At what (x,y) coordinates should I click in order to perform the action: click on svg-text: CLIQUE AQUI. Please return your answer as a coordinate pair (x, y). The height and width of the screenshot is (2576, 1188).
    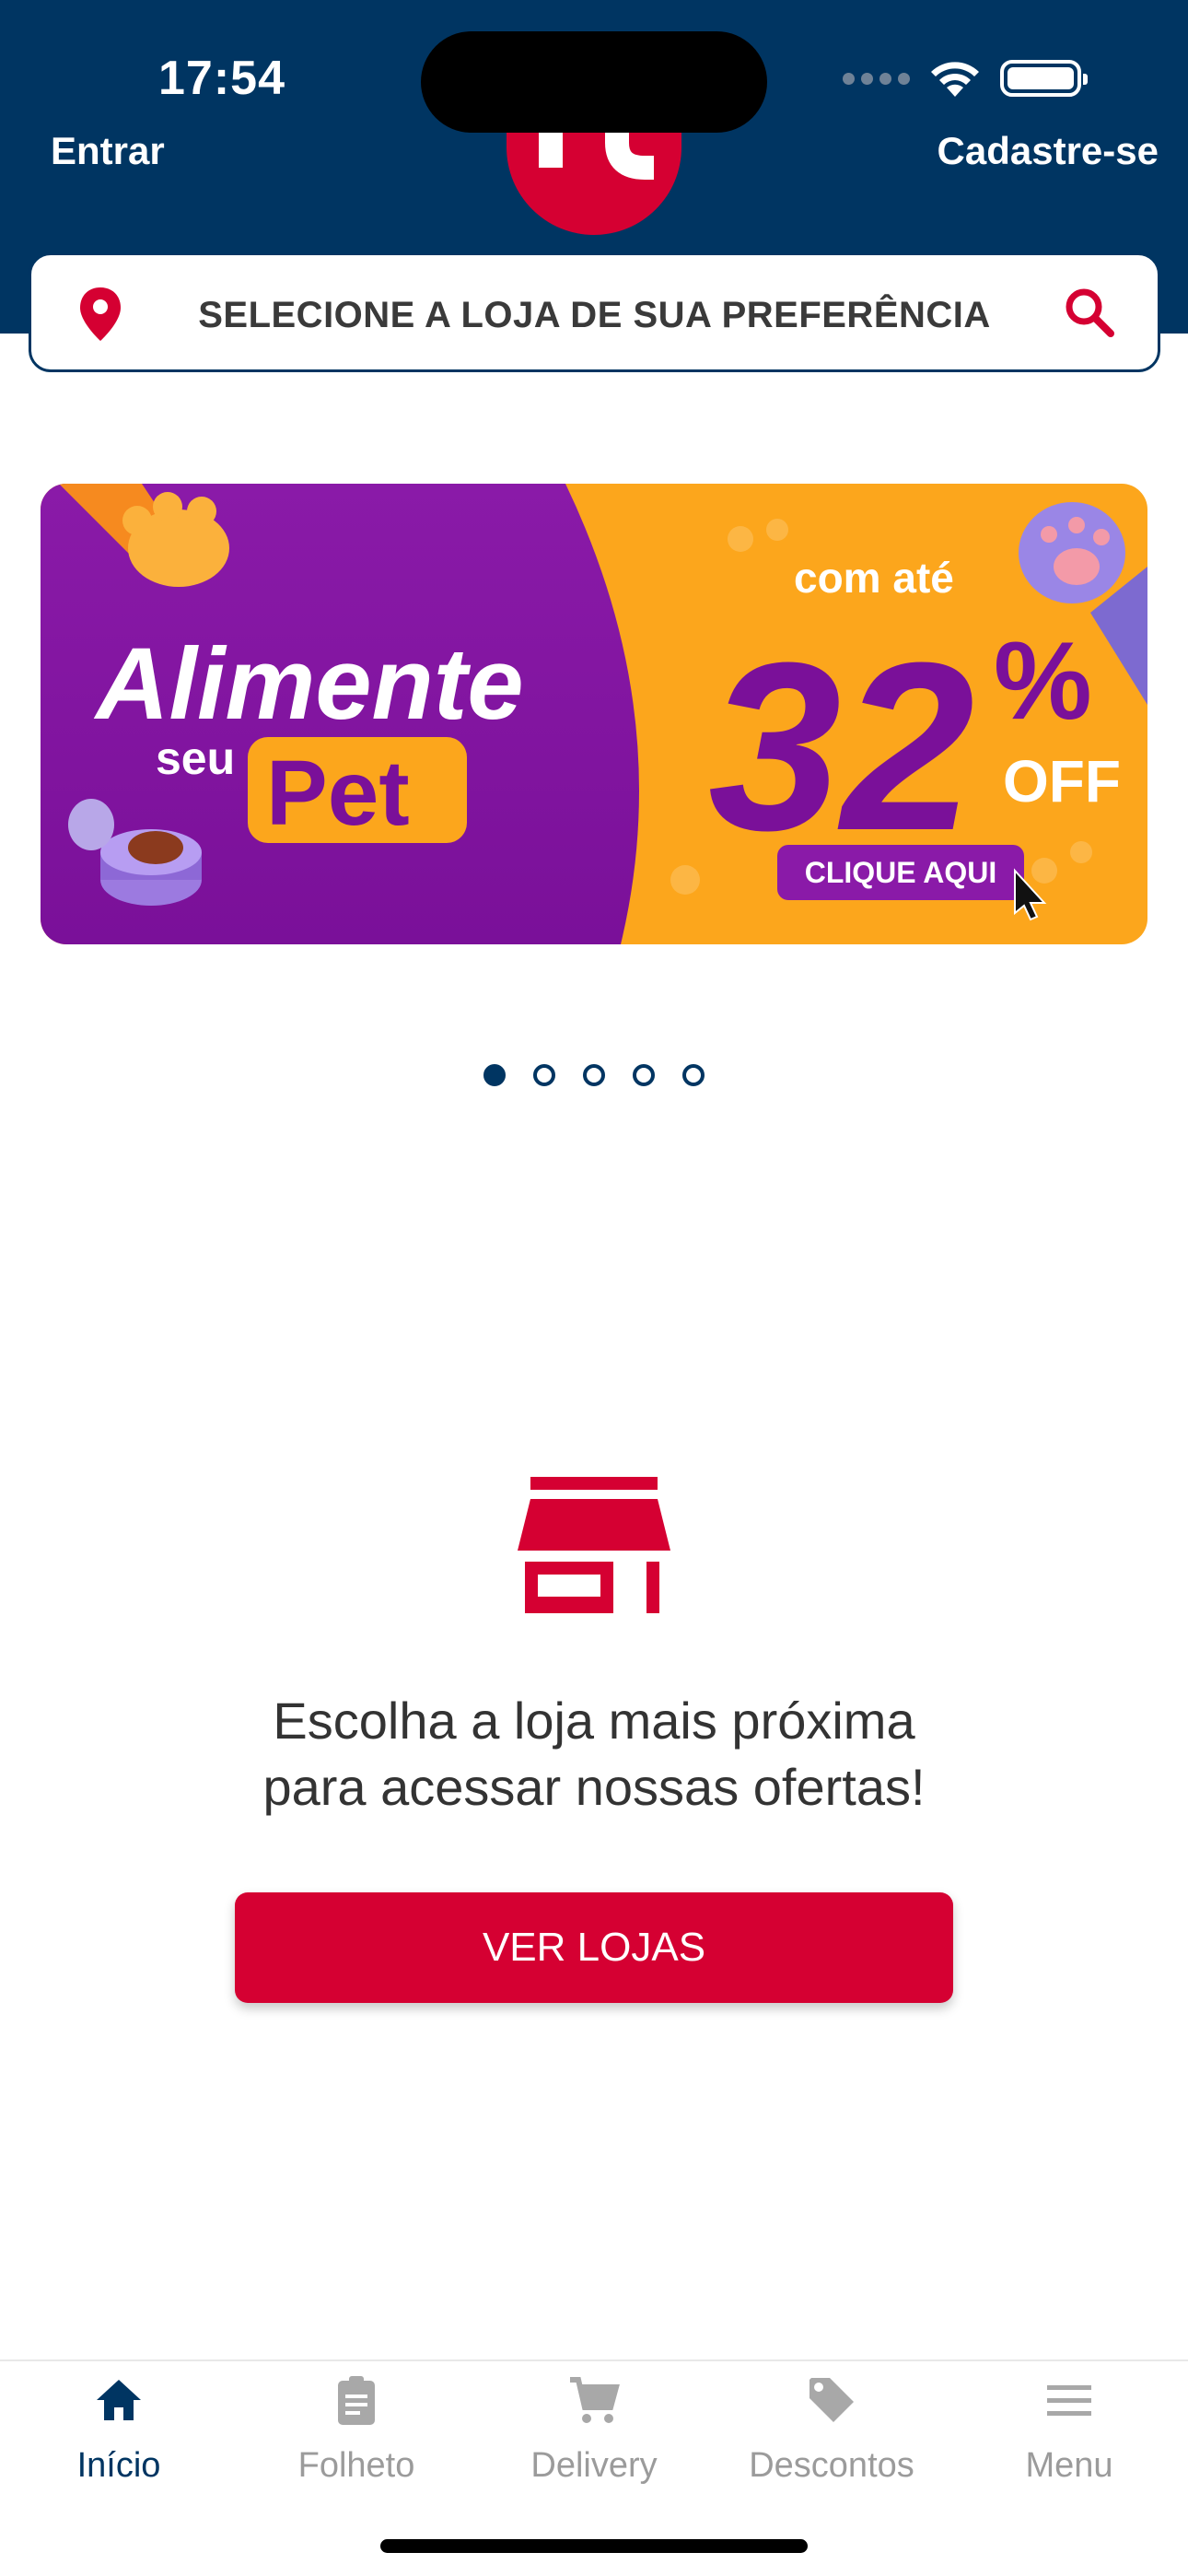
    Looking at the image, I should click on (901, 872).